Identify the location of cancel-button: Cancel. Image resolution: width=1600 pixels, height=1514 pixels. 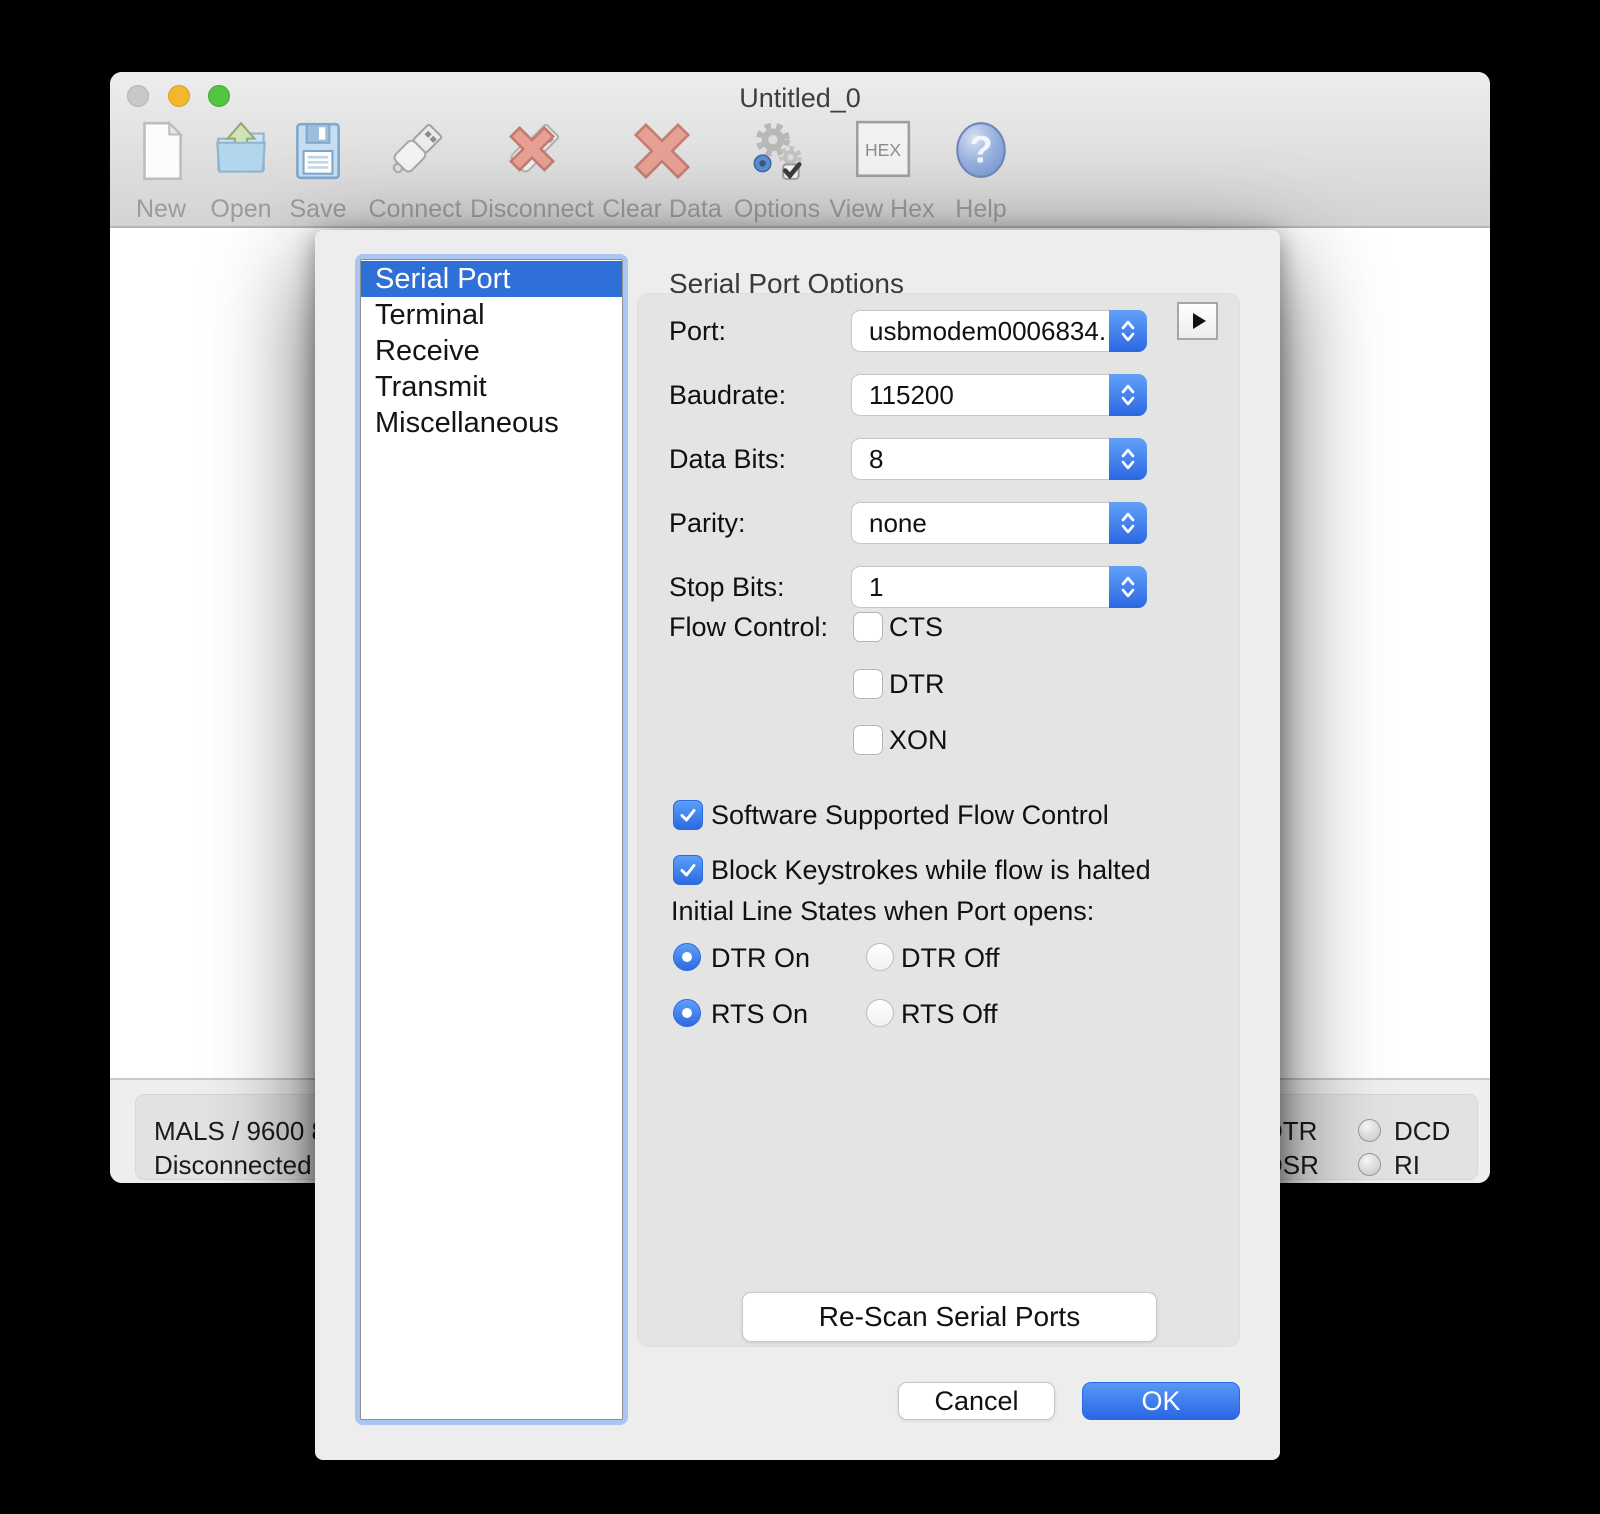
(976, 1401).